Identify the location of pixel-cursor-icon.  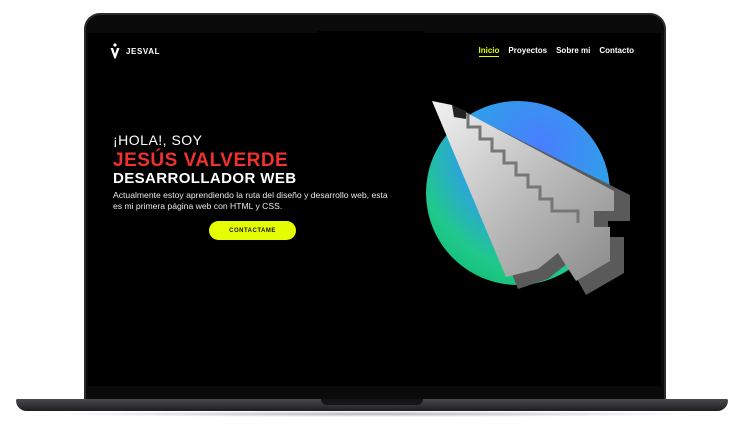
(528, 198).